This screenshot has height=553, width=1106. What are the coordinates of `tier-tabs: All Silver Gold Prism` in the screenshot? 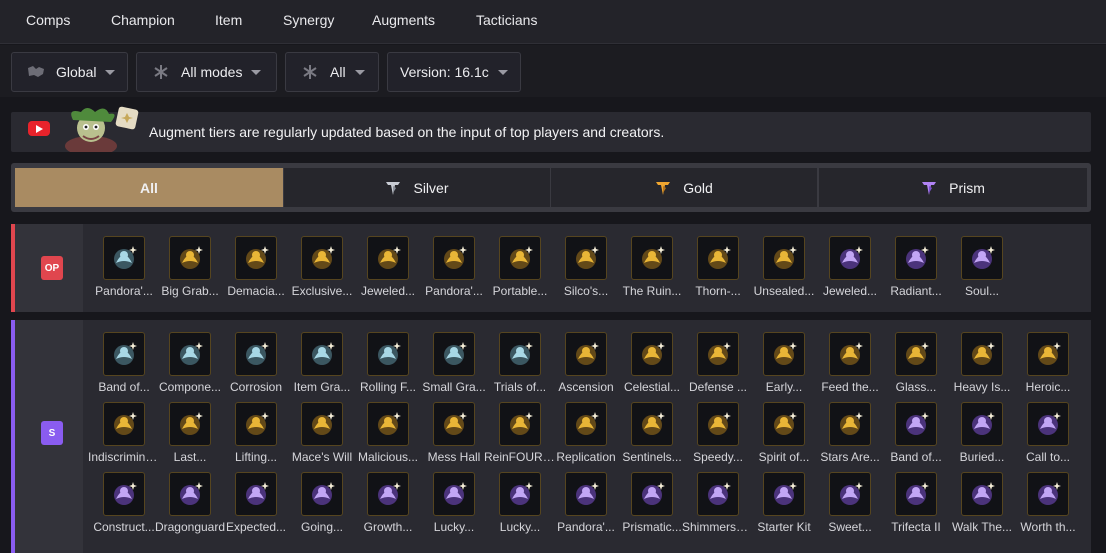 It's located at (551, 187).